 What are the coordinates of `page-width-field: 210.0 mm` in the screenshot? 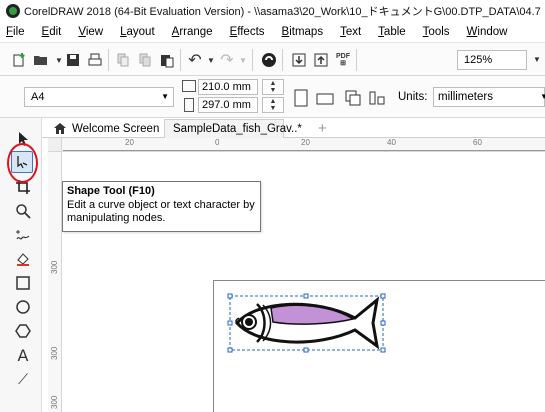 It's located at (228, 87).